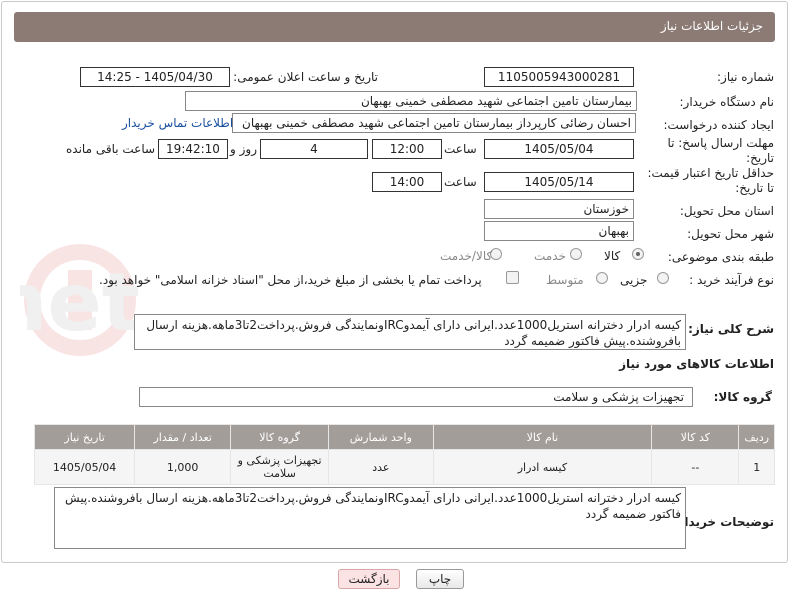  What do you see at coordinates (742, 397) in the screenshot?
I see `goods-group-label: گروه کالا:` at bounding box center [742, 397].